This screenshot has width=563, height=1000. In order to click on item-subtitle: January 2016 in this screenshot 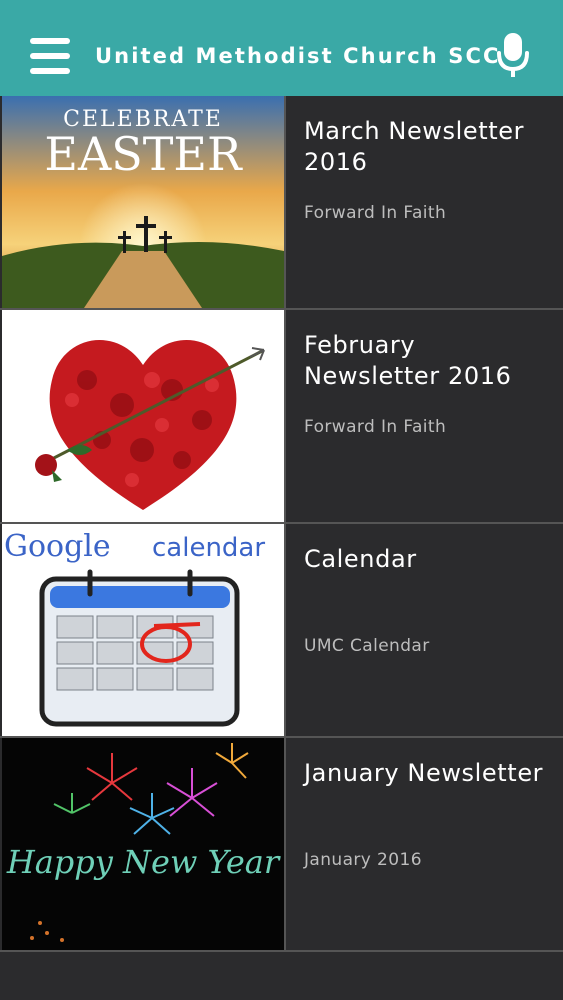, I will do `click(363, 860)`.